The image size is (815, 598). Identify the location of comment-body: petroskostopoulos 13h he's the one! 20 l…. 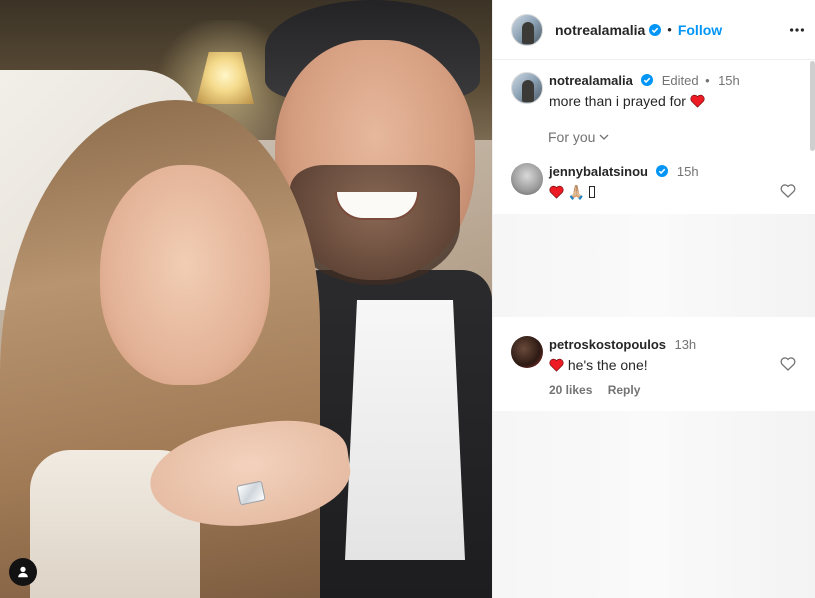
(675, 366).